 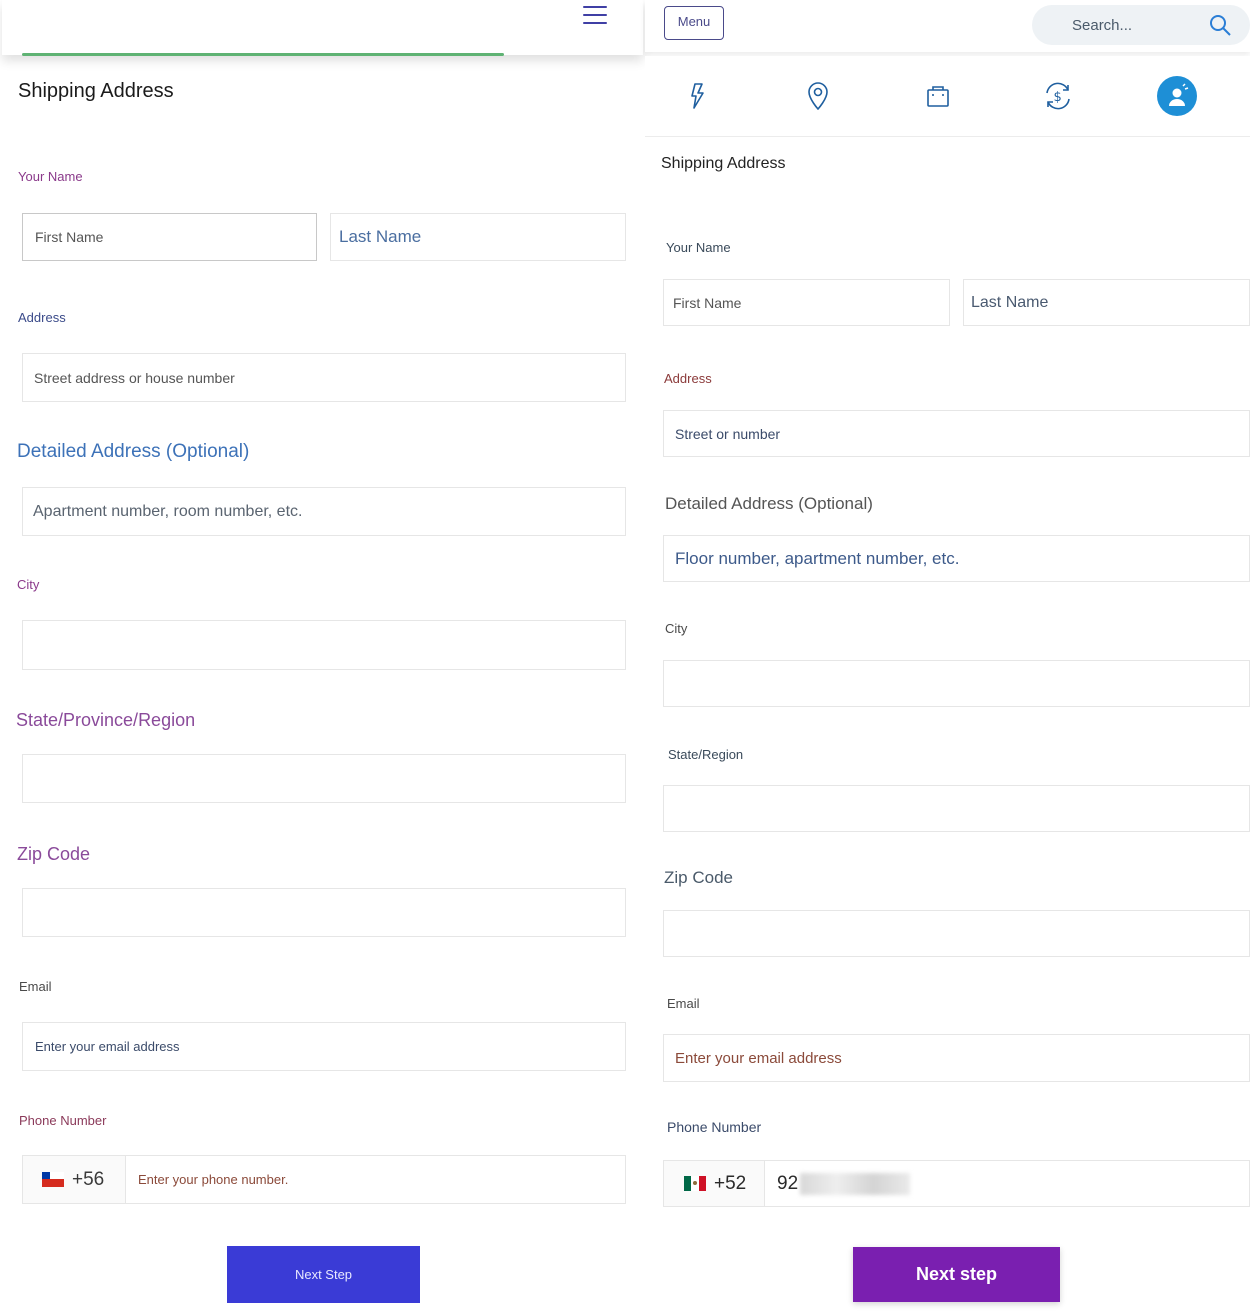 I want to click on phone-field: +56 Enter your phone number., so click(x=324, y=1179).